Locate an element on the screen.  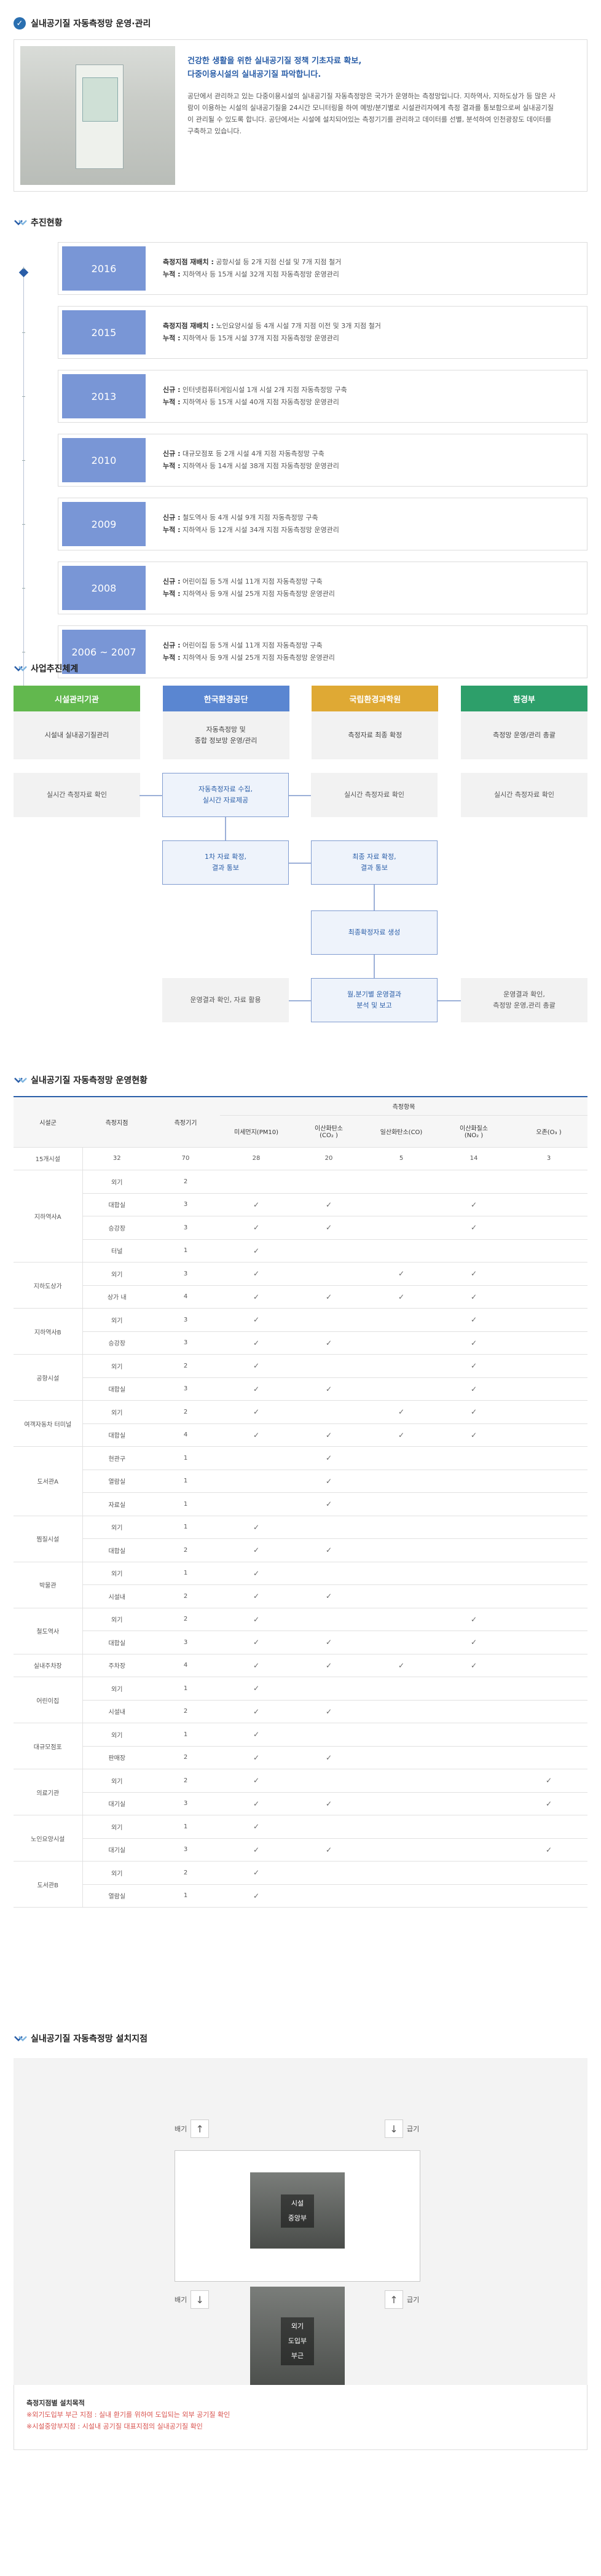
org-head-label: 시설관리기관 is located at coordinates (77, 698).